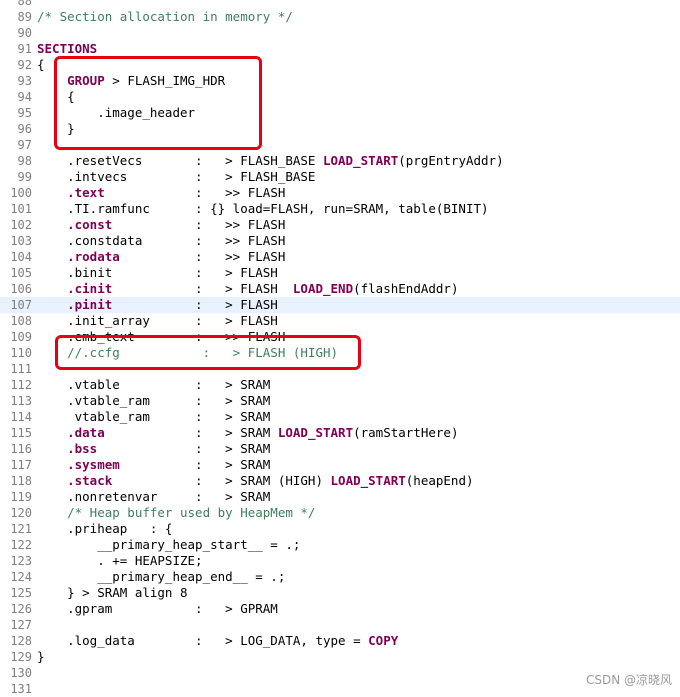  Describe the element at coordinates (340, 17) in the screenshot. I see `code-line: 89 /* Section allocation in memory */` at that location.